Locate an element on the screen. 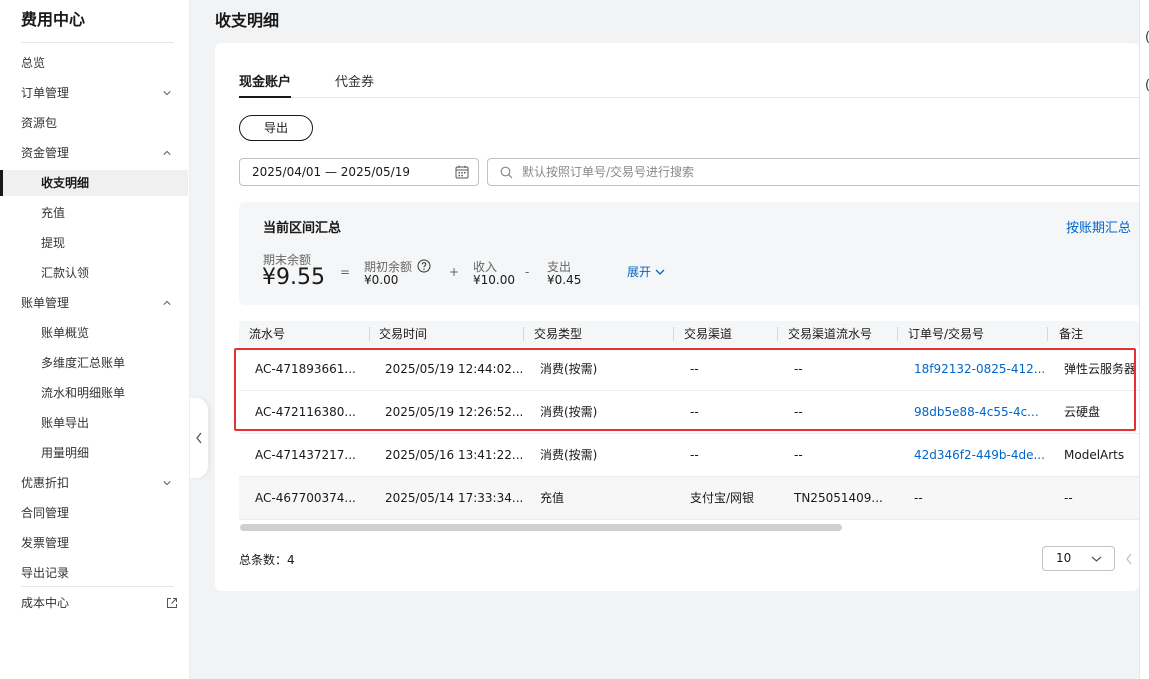 The image size is (1149, 679). chevron-left-icon is located at coordinates (199, 438).